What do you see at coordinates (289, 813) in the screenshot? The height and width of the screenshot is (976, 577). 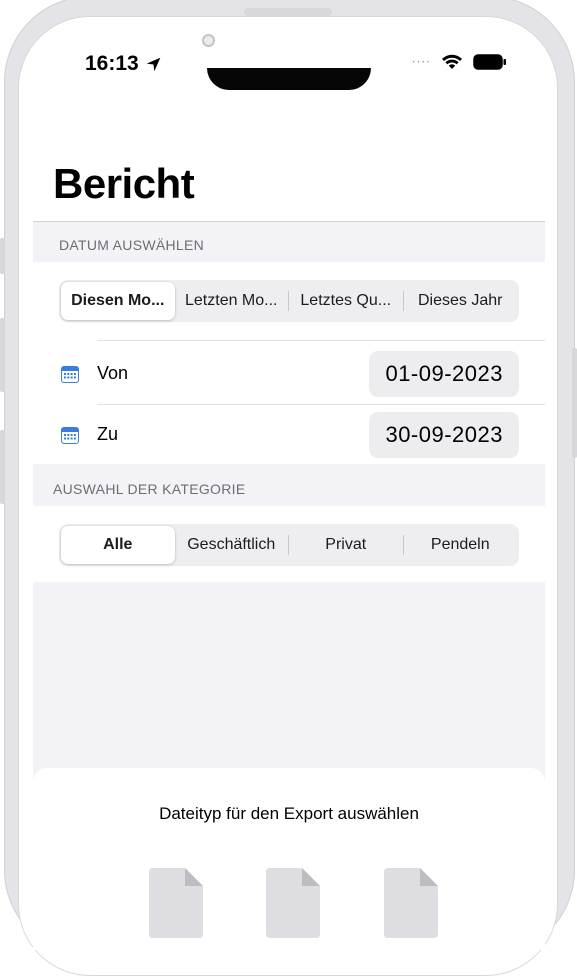 I see `export-title: Dateityp für den Export auswählen` at bounding box center [289, 813].